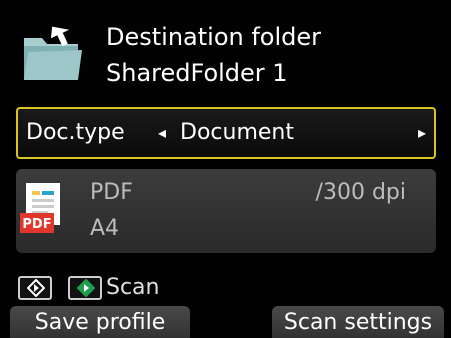 The height and width of the screenshot is (338, 451). I want to click on destination-title: Destination folder, so click(214, 37).